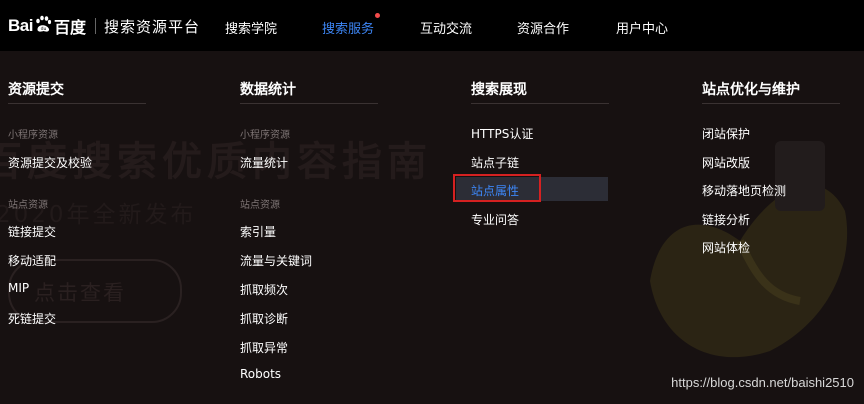 This screenshot has height=404, width=864. I want to click on link-robots: Robots, so click(260, 374).